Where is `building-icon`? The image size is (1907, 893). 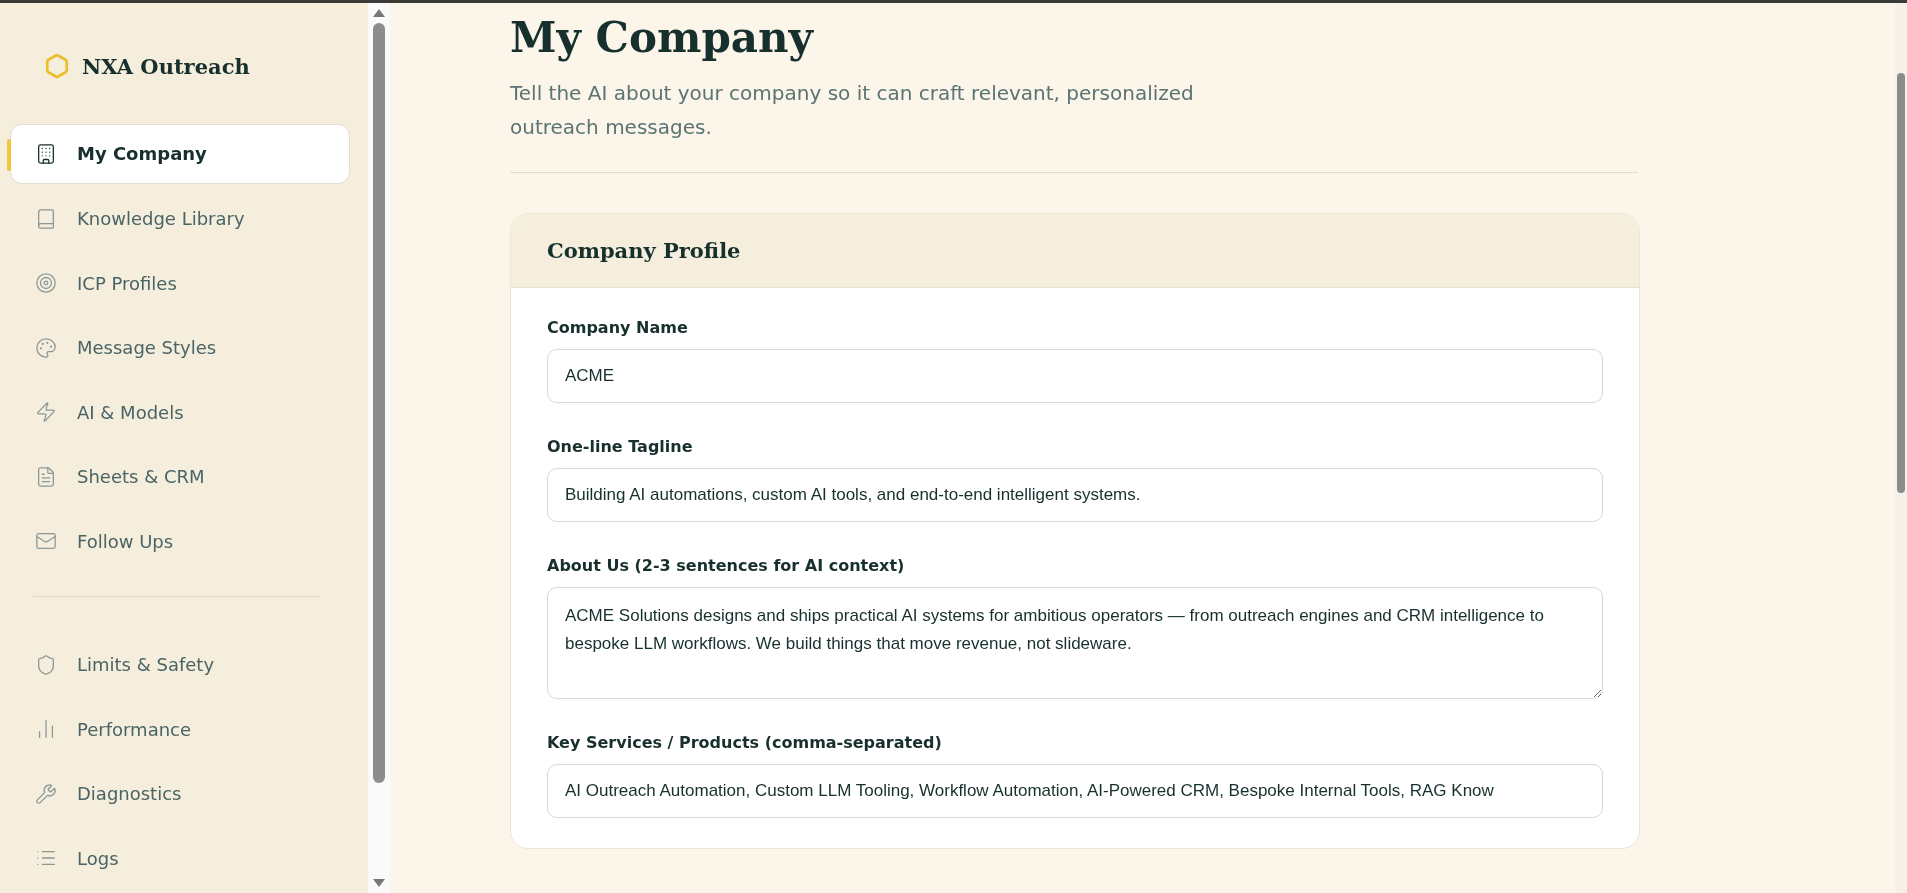
building-icon is located at coordinates (46, 153).